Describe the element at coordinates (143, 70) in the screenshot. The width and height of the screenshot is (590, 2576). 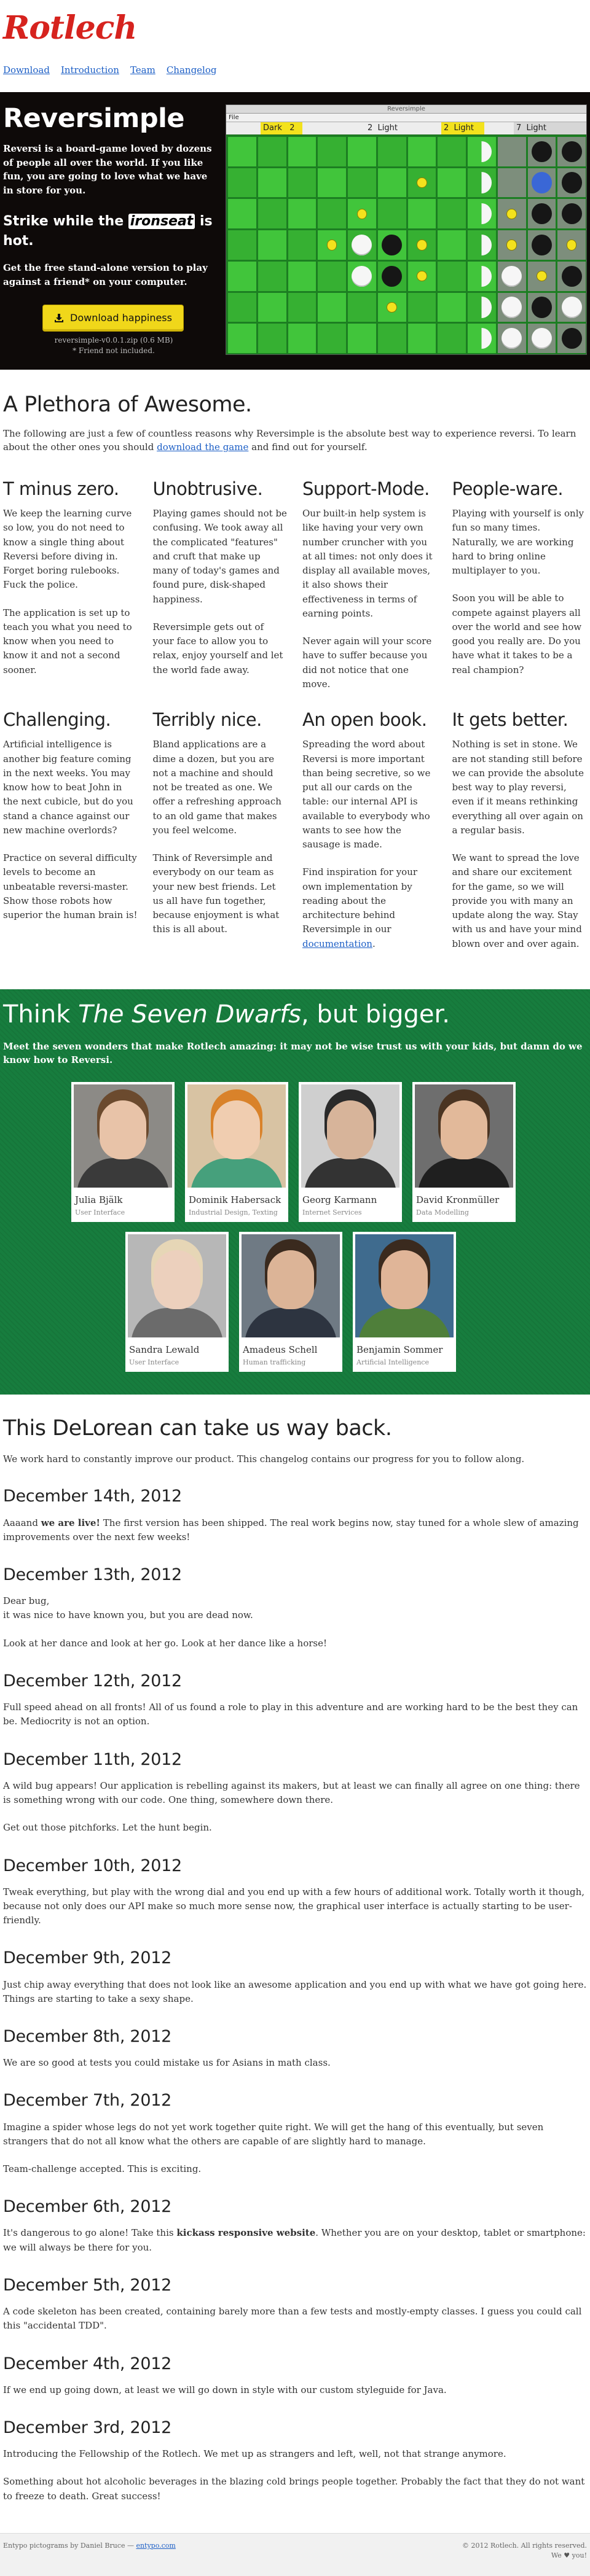
I see `nav-team: Team` at that location.